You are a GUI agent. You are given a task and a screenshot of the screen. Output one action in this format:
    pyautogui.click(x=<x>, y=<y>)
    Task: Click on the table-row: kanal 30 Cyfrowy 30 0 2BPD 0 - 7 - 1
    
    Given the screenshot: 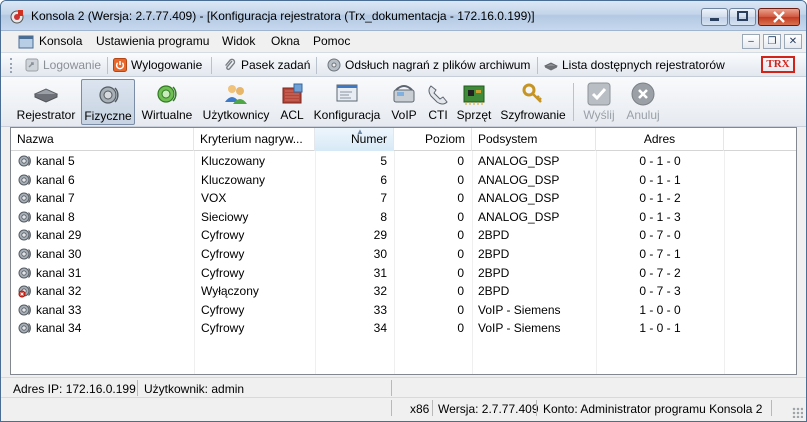 What is the action you would take?
    pyautogui.click(x=403, y=254)
    